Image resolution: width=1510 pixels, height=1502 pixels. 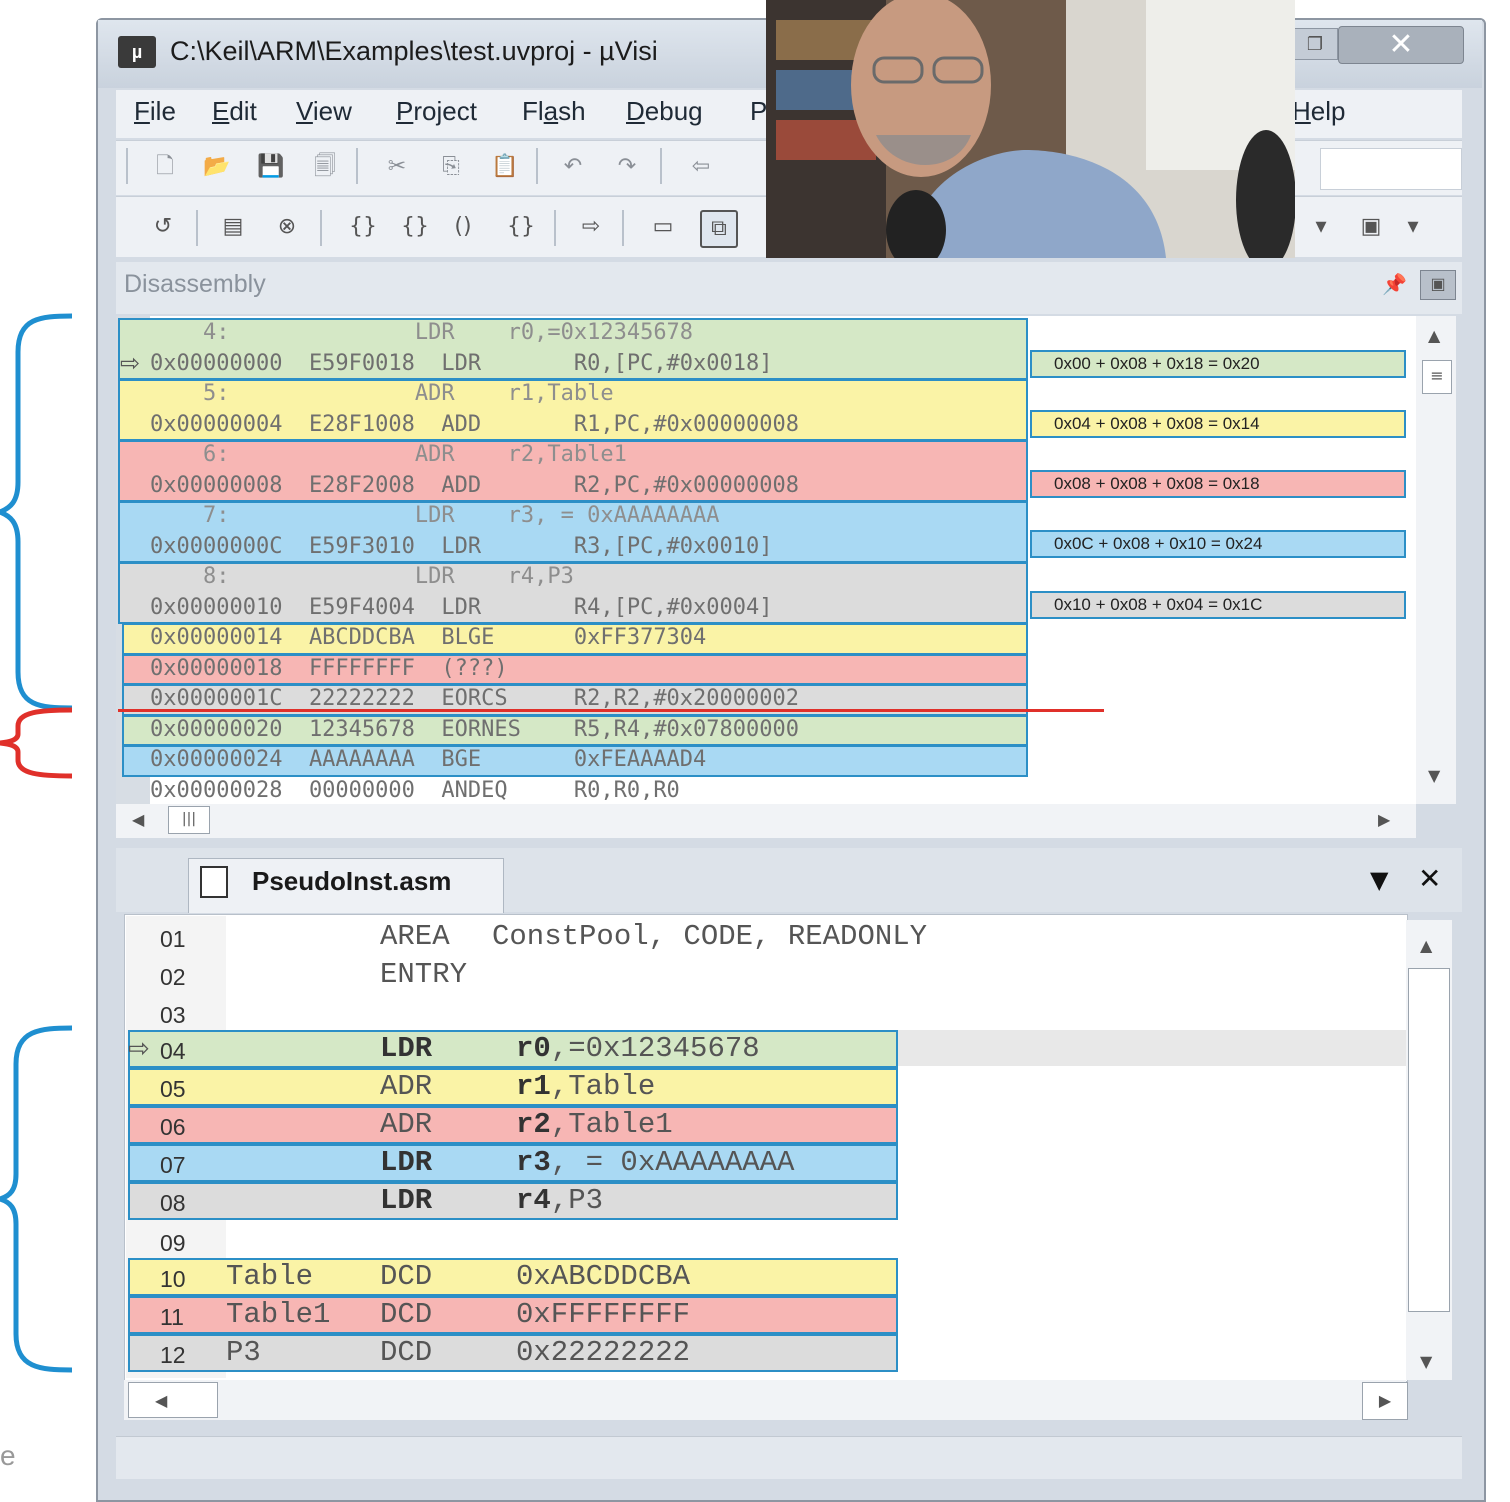 What do you see at coordinates (1218, 424) in the screenshot?
I see `offset-calculation-note: 0x04 + 0x08 + 0x08 = 0x14` at bounding box center [1218, 424].